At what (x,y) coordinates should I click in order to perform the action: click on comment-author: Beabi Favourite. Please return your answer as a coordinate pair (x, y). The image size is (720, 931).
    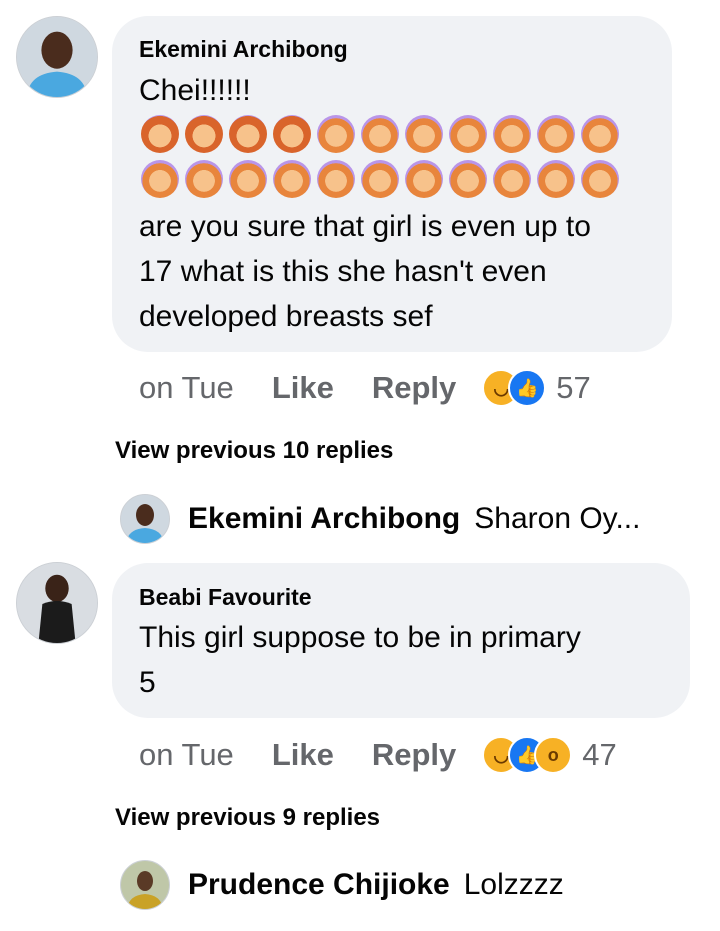
    Looking at the image, I should click on (225, 597).